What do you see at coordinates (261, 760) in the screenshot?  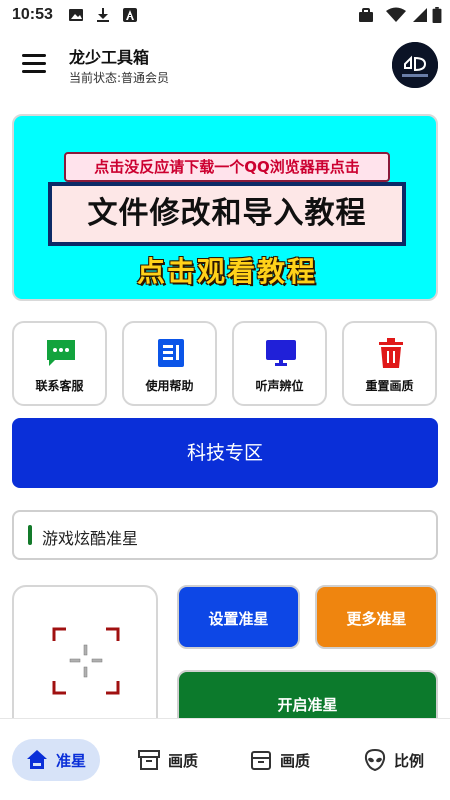 I see `box-icon` at bounding box center [261, 760].